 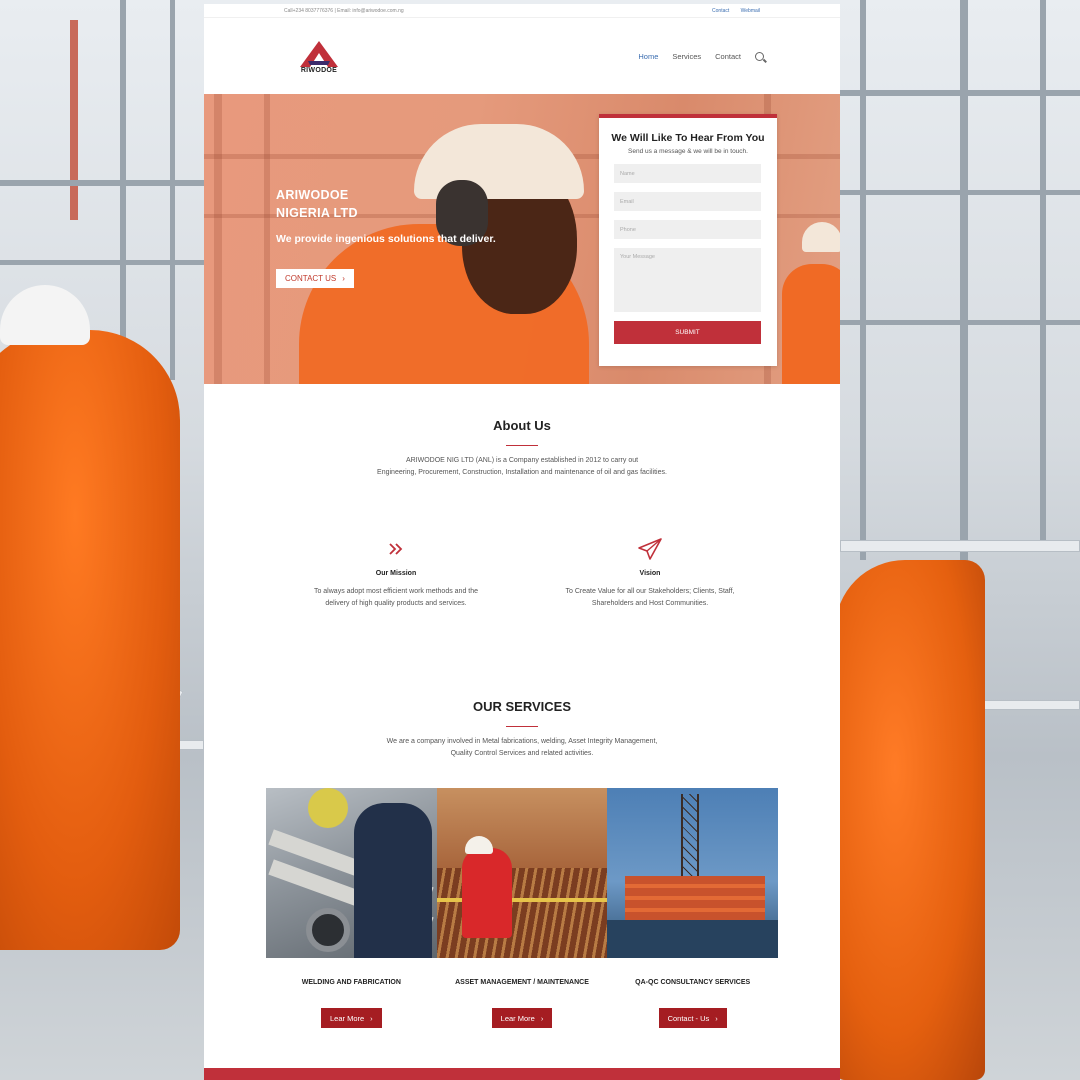 What do you see at coordinates (688, 138) in the screenshot?
I see `form-title: We Will Like To Hear From You` at bounding box center [688, 138].